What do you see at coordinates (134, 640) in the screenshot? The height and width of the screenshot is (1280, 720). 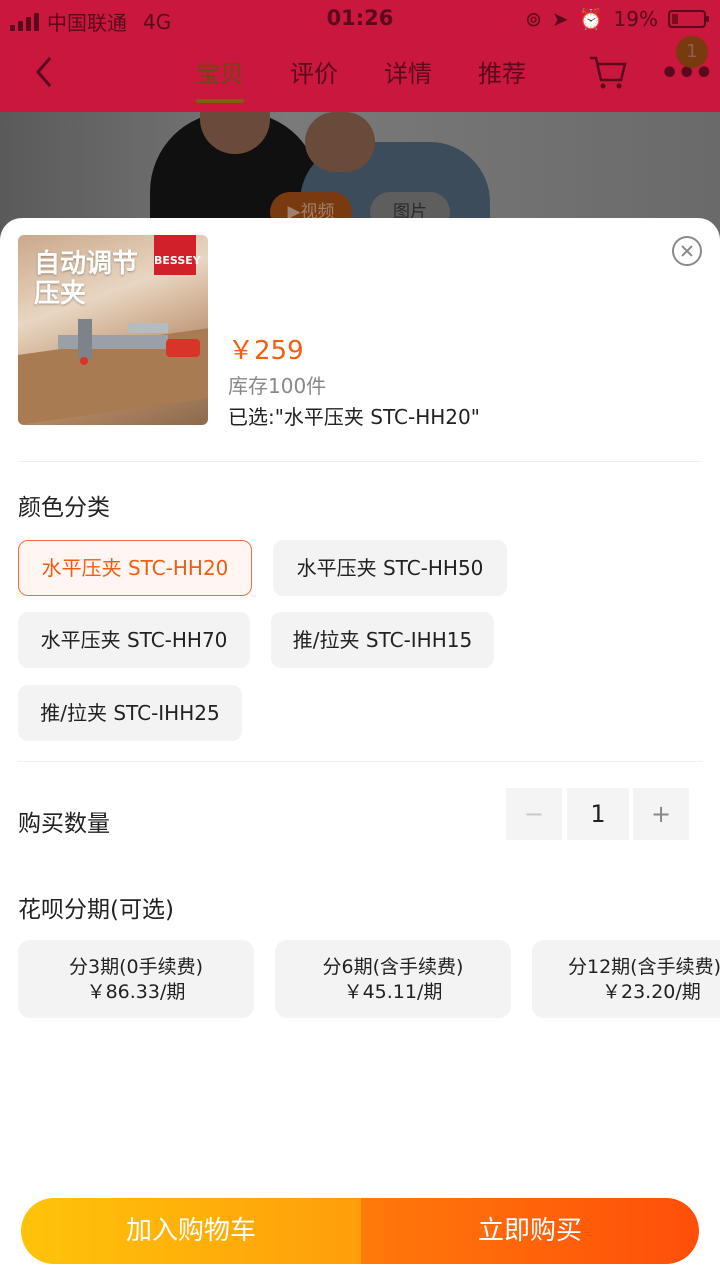 I see `color-option: 水平压夹 STC-HH70` at bounding box center [134, 640].